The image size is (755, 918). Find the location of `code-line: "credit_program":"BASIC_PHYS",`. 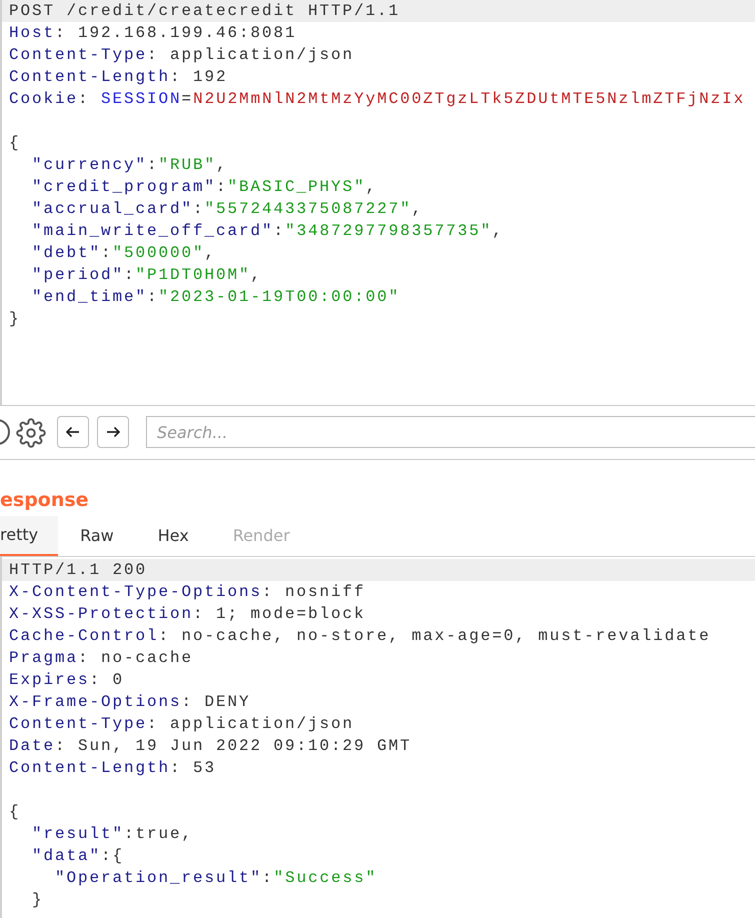

code-line: "credit_program":"BASIC_PHYS", is located at coordinates (204, 187).